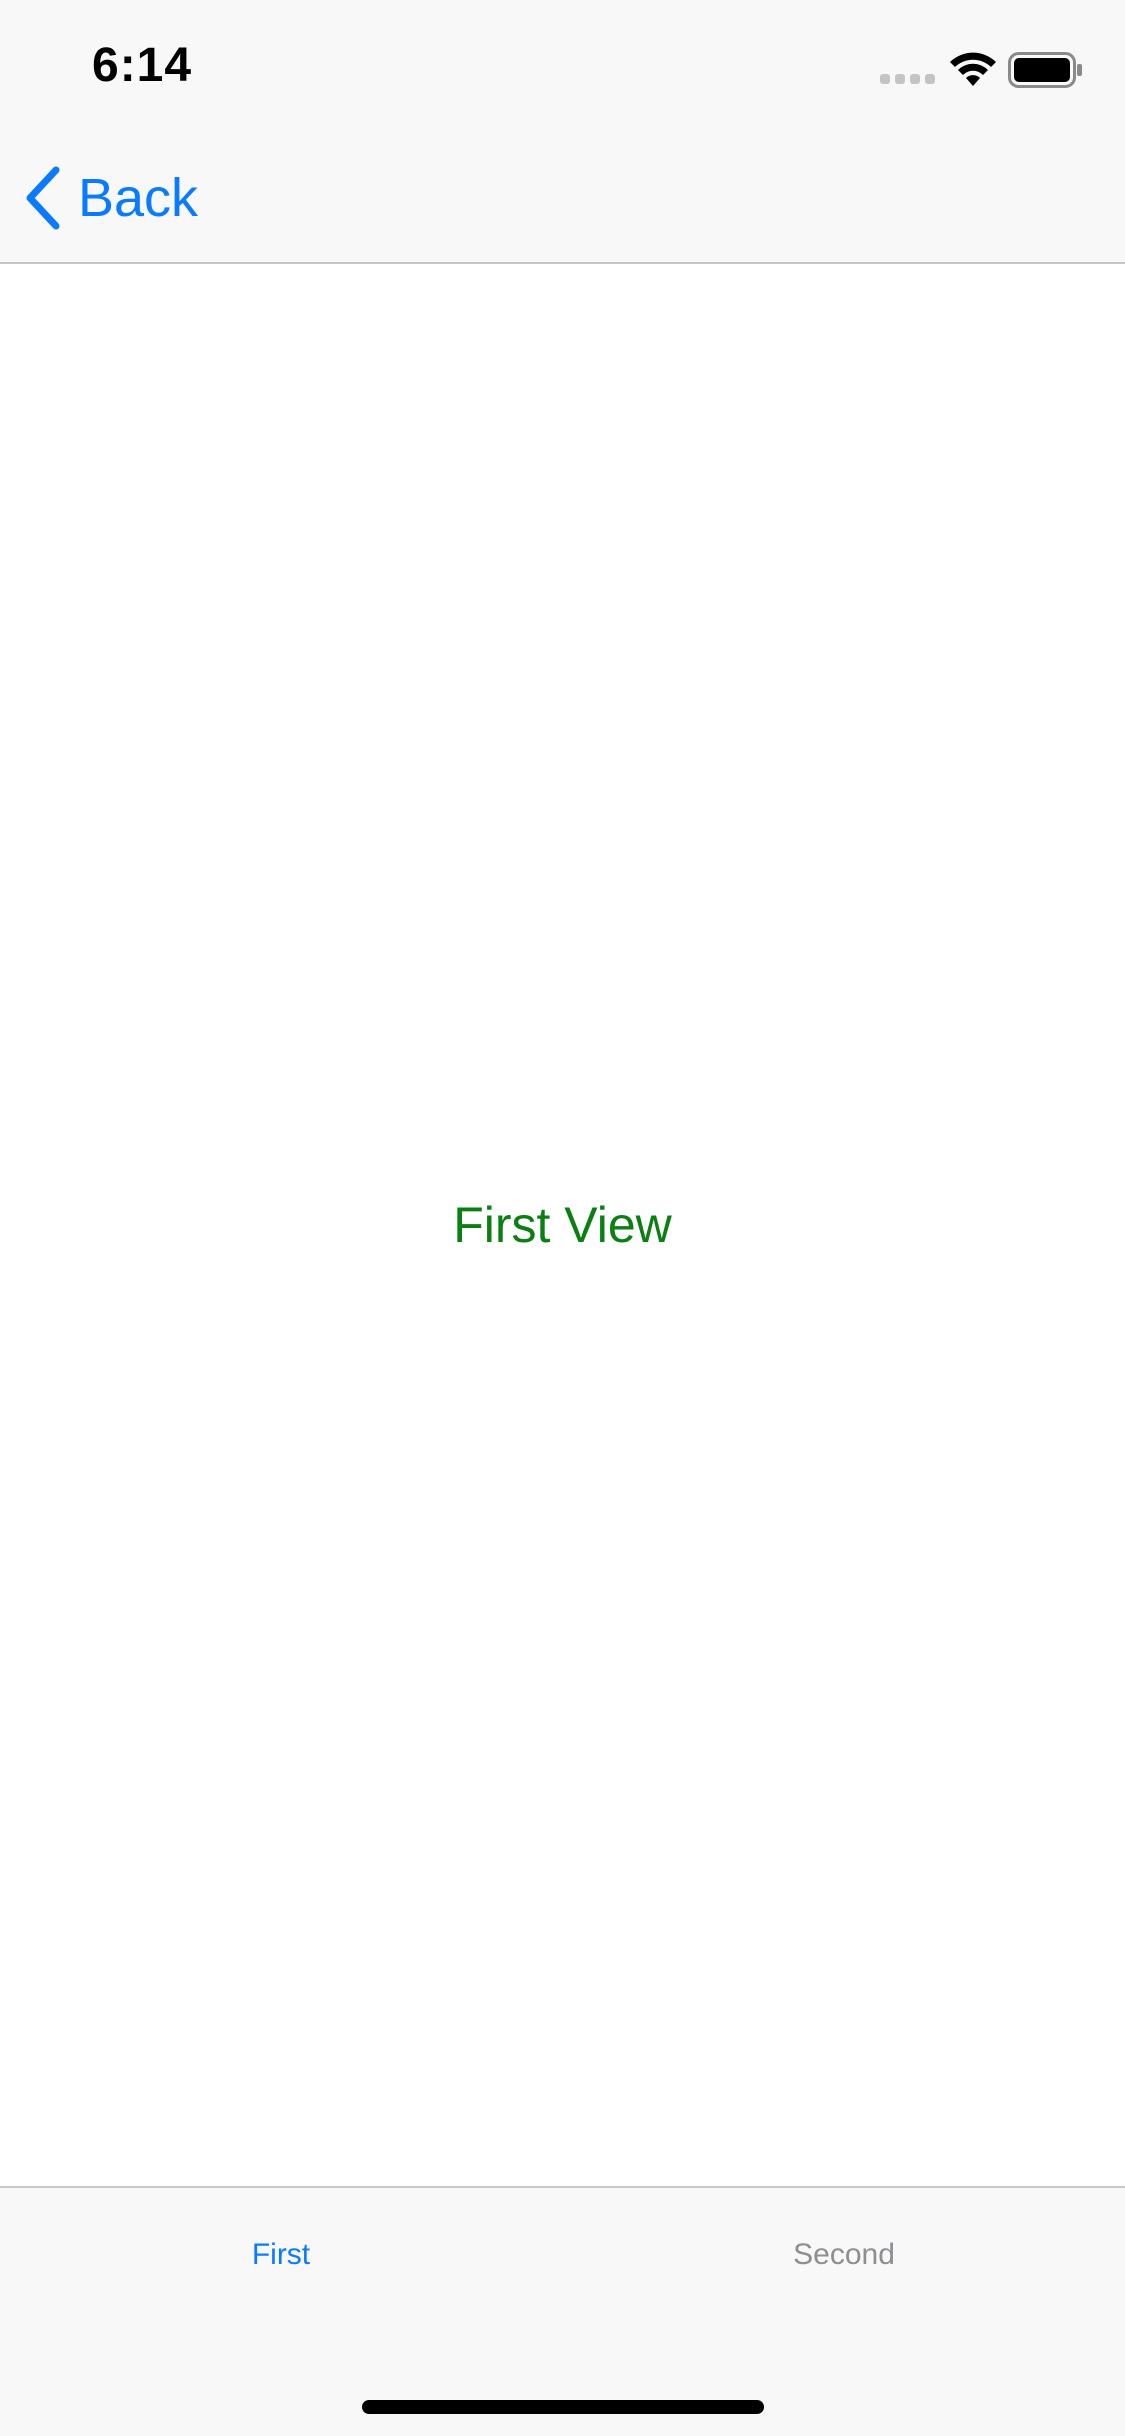 The image size is (1125, 2436). What do you see at coordinates (562, 66) in the screenshot?
I see `status-bar: 6:14` at bounding box center [562, 66].